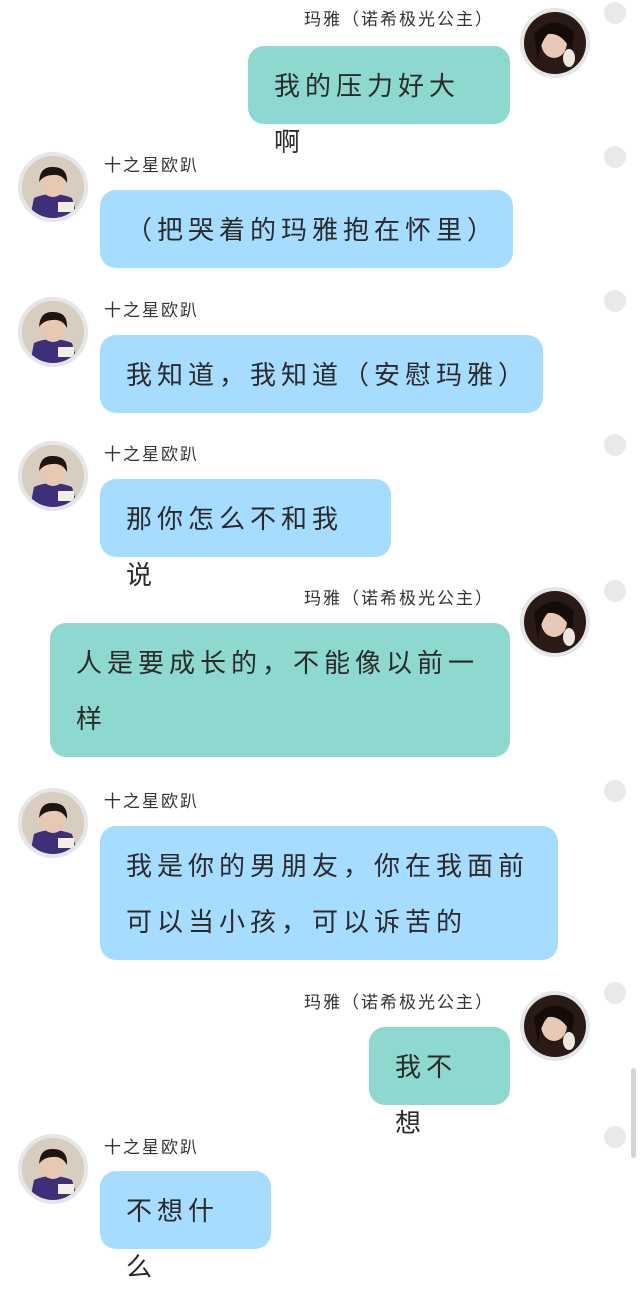 Image resolution: width=640 pixels, height=1296 pixels. Describe the element at coordinates (245, 535) in the screenshot. I see `message-bubble: 那你怎么不和我说` at that location.